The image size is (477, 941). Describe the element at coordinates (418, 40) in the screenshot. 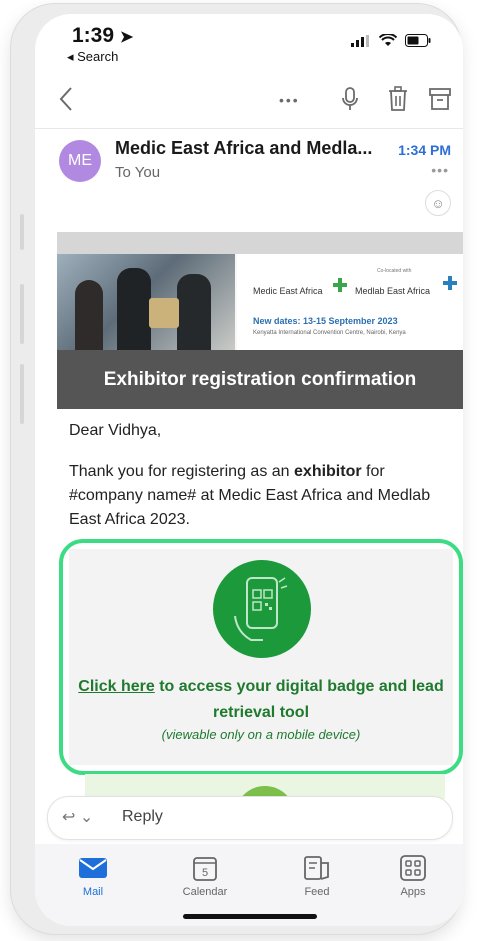

I see `battery-icon` at that location.